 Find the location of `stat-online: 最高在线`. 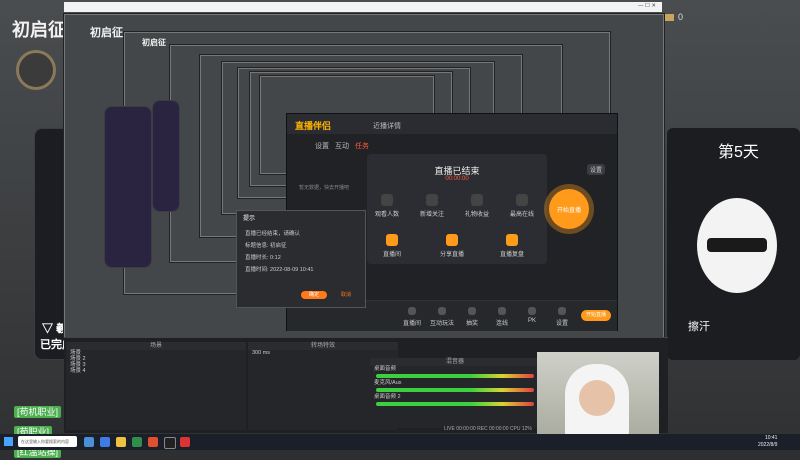

stat-online: 最高在线 is located at coordinates (522, 206).